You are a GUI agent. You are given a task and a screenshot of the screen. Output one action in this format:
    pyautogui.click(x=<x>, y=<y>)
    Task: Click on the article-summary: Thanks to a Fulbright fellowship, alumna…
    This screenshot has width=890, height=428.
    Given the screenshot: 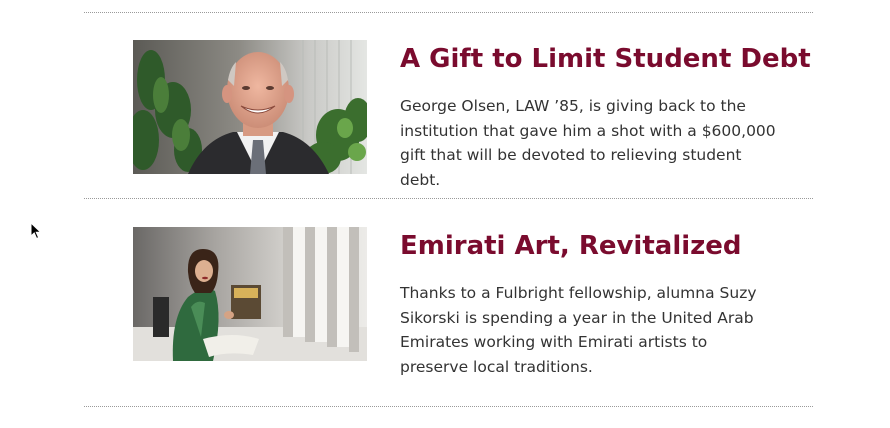 What is the action you would take?
    pyautogui.click(x=578, y=330)
    